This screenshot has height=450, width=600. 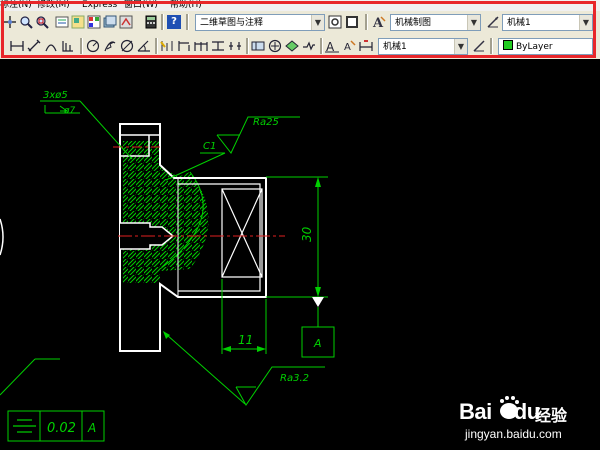 I want to click on properties-icon, so click(x=62, y=22).